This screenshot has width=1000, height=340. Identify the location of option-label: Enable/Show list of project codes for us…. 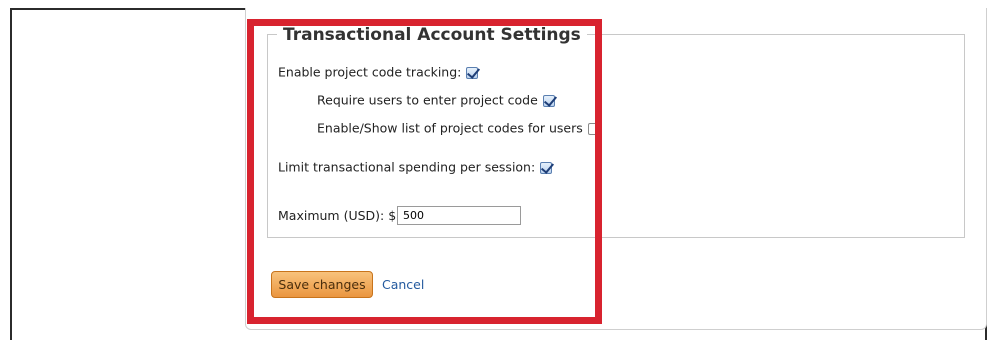
(450, 128).